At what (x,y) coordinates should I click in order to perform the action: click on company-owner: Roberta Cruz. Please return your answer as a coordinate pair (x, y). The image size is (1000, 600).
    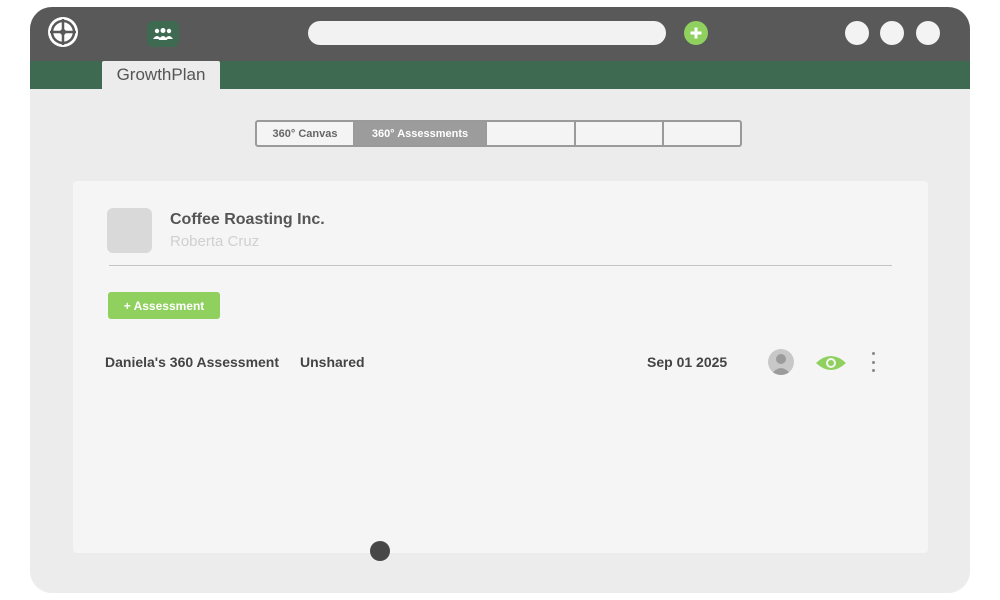
    Looking at the image, I should click on (215, 241).